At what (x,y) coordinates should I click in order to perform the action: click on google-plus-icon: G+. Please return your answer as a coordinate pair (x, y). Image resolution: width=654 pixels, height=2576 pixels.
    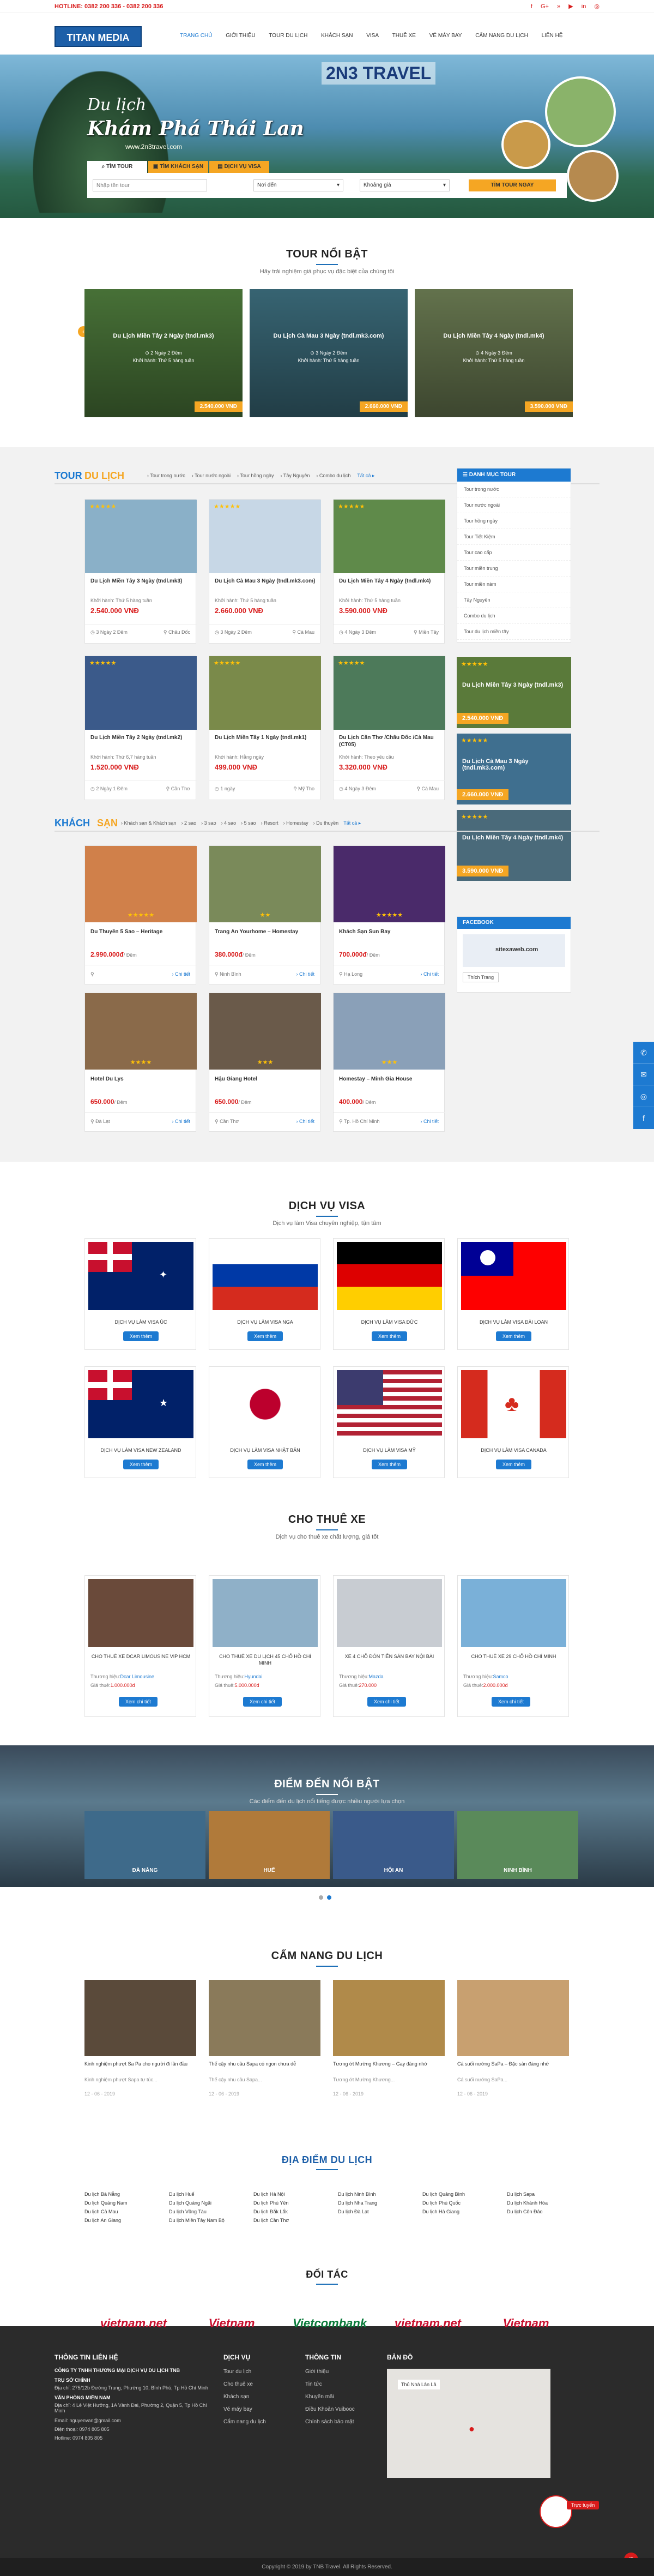
    Looking at the image, I should click on (545, 7).